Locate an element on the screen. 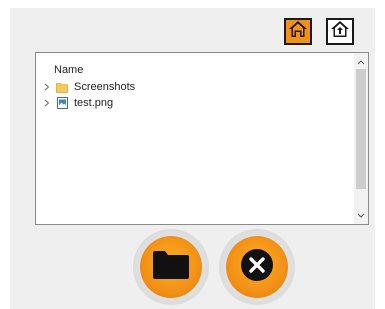 Image resolution: width=385 pixels, height=309 pixels. home-button is located at coordinates (298, 31).